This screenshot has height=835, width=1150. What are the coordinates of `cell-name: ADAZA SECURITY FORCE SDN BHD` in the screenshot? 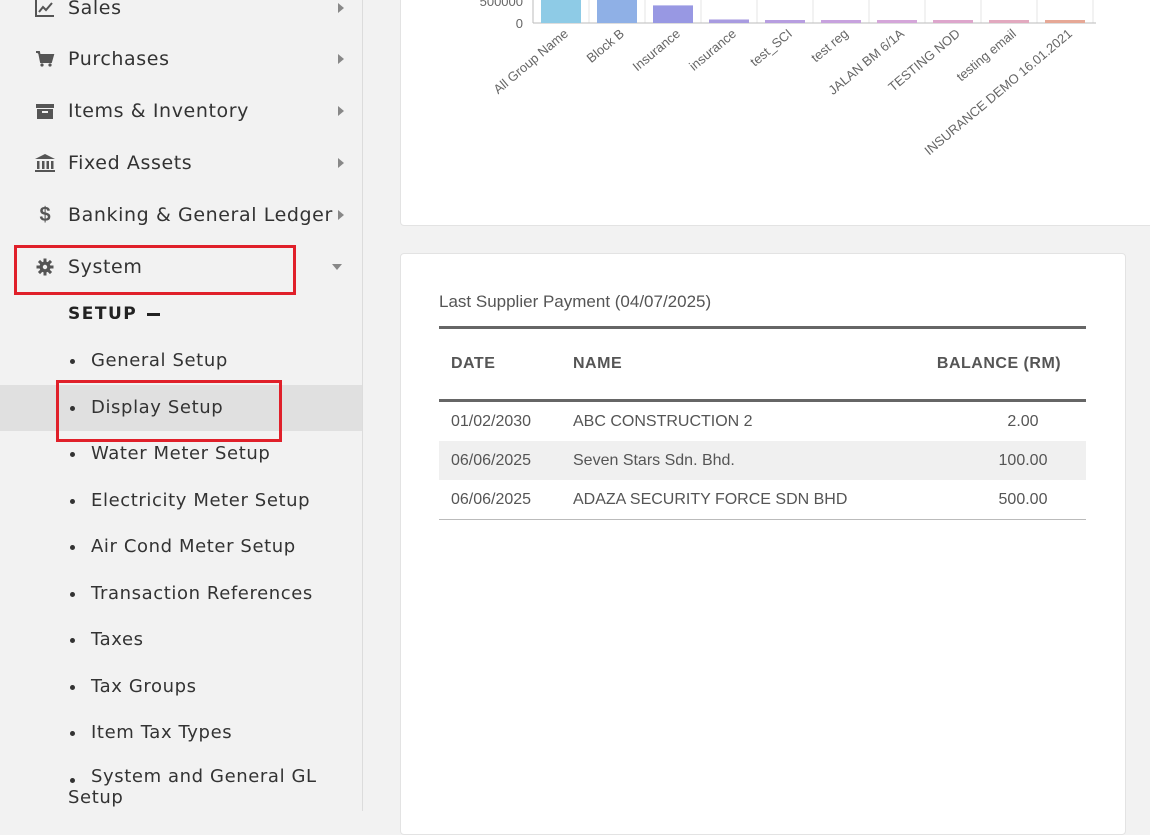 It's located at (710, 499).